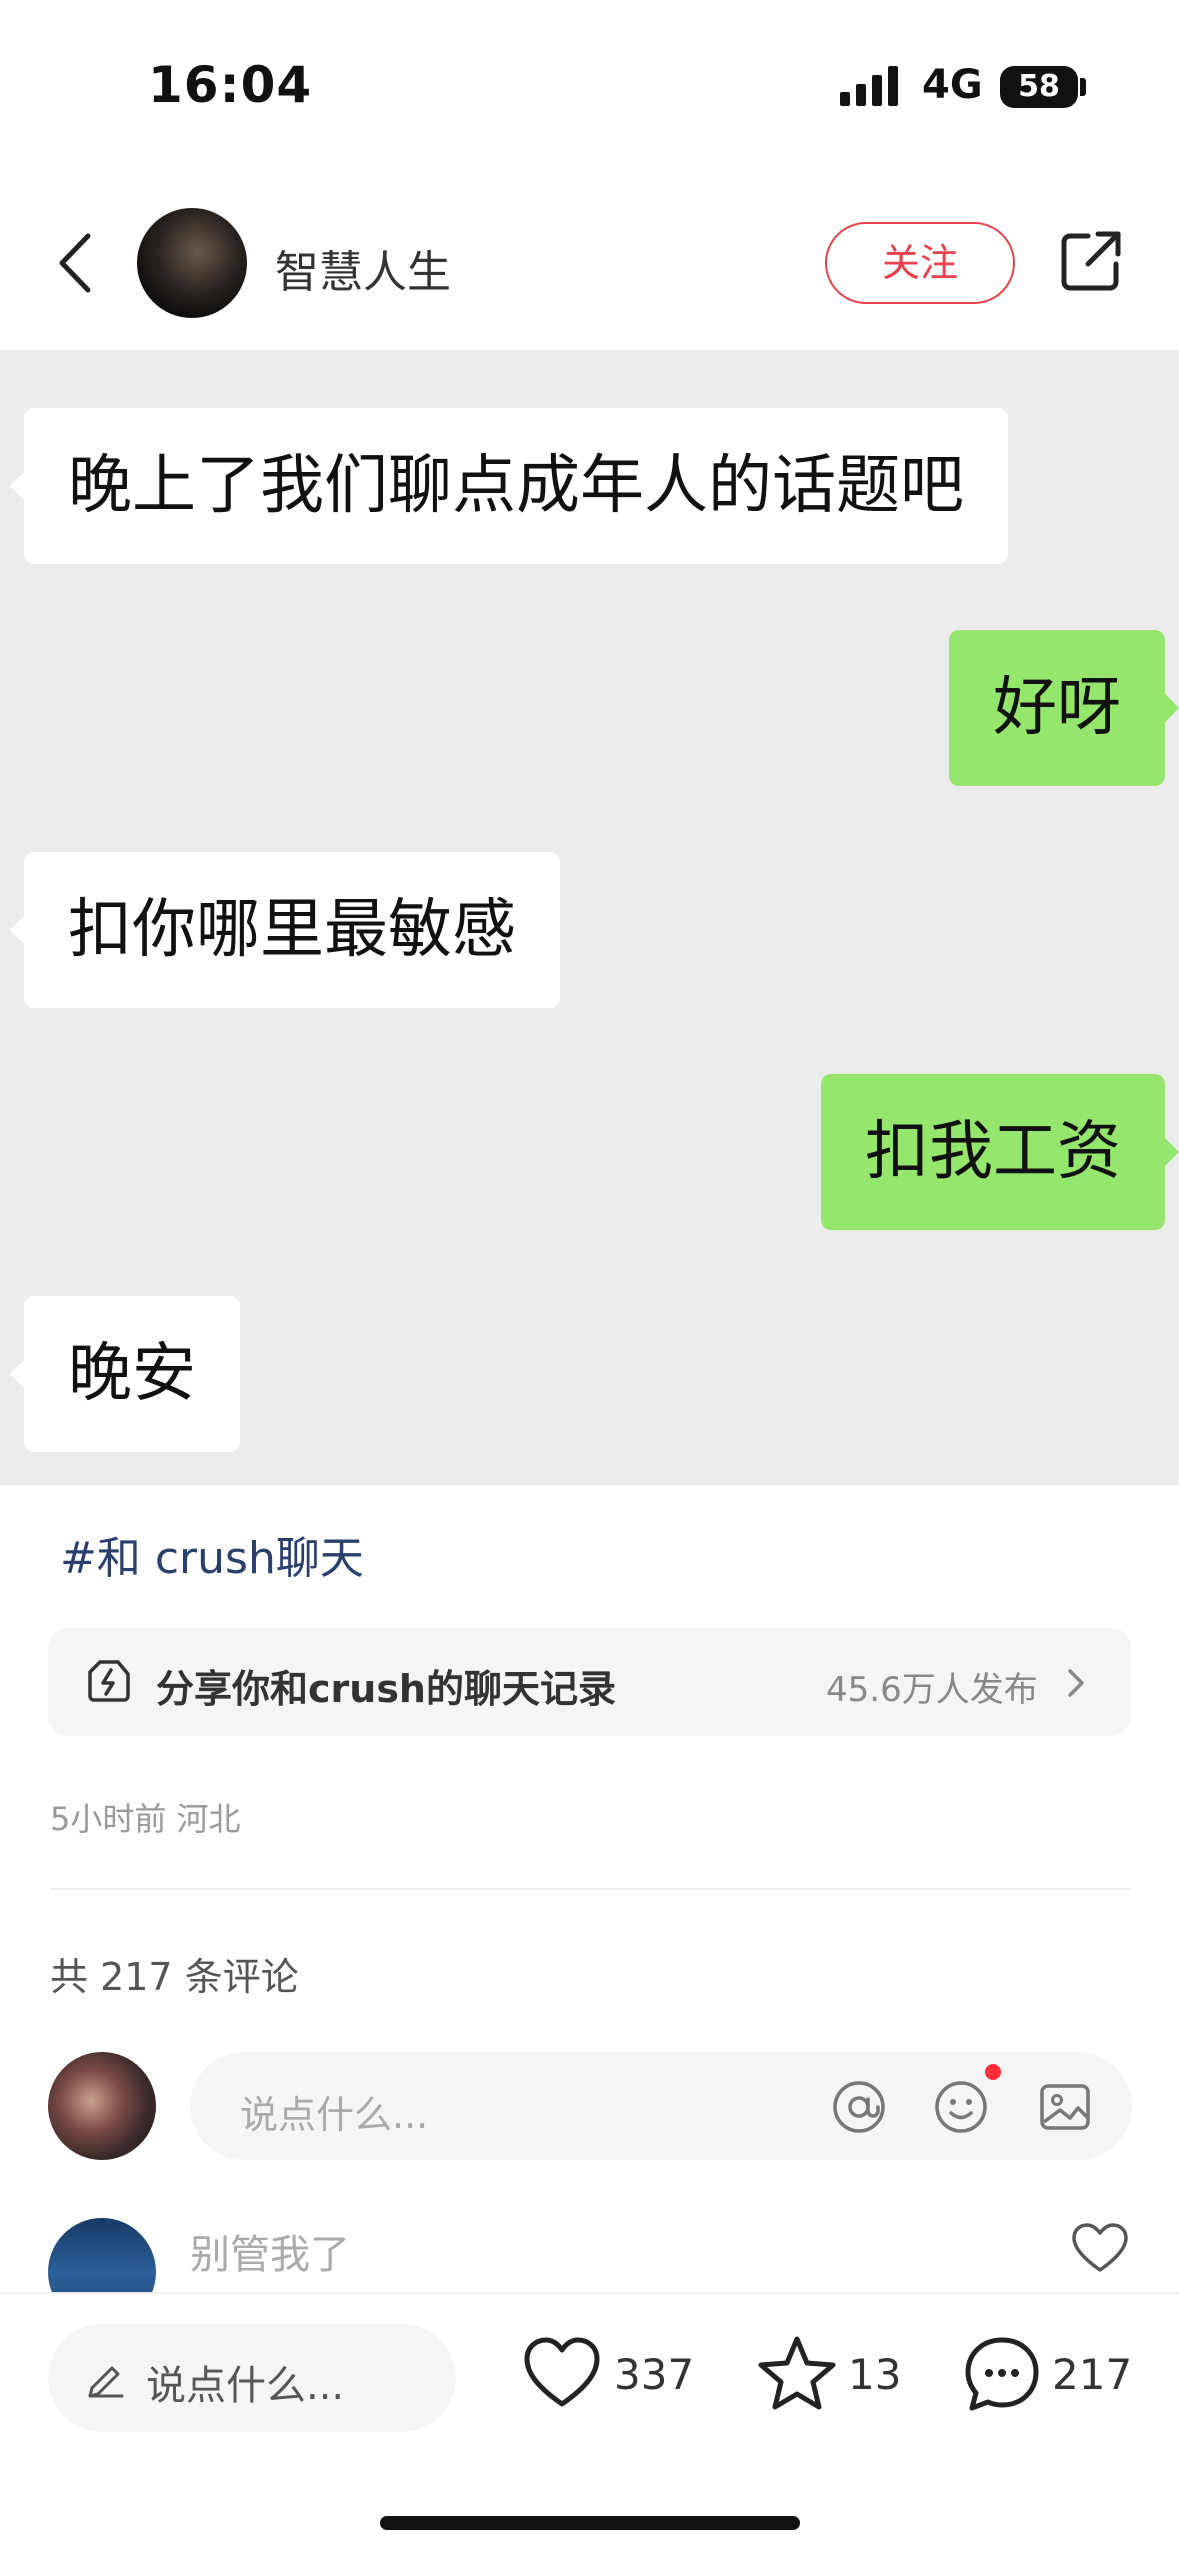 Image resolution: width=1179 pixels, height=2558 pixels. I want to click on home-indicator, so click(590, 2523).